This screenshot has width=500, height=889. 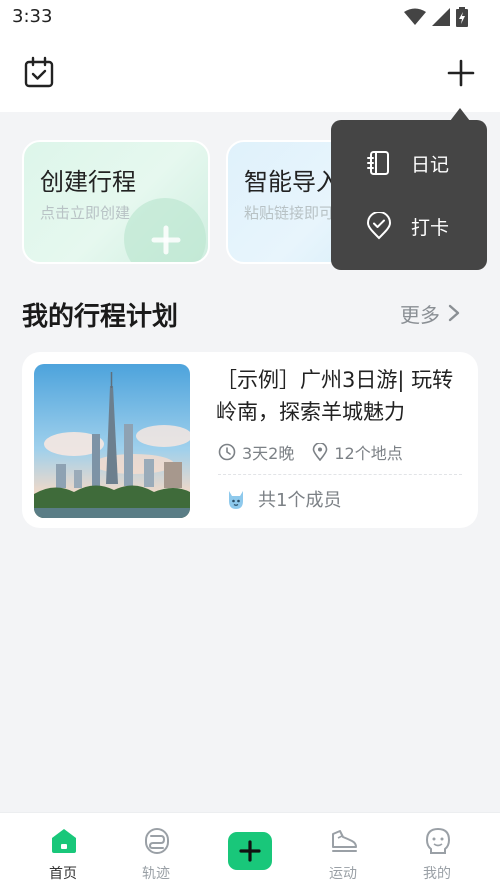 I want to click on popup-item-diary: 日记, so click(x=409, y=163).